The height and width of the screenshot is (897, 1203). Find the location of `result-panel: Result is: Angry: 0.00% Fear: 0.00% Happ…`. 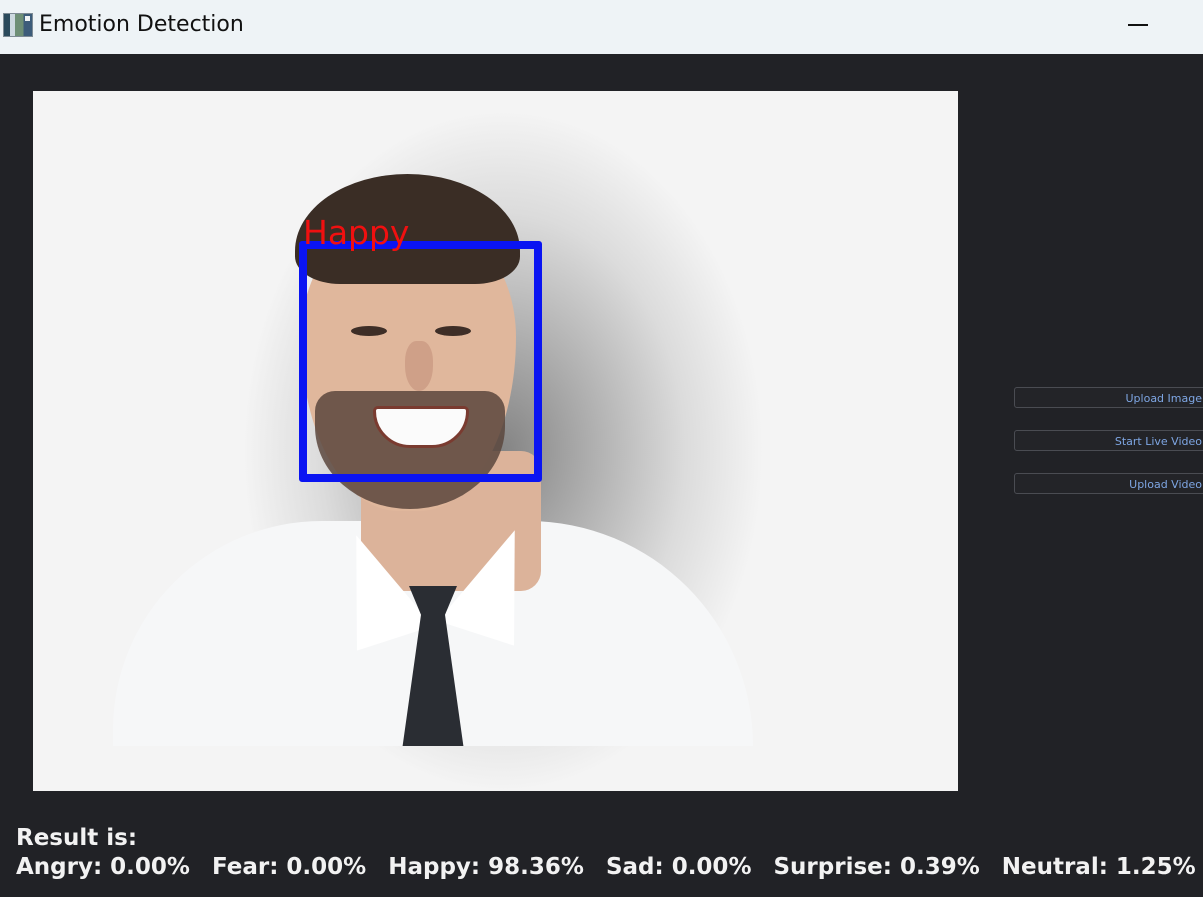

result-panel: Result is: Angry: 0.00% Fear: 0.00% Happ… is located at coordinates (606, 853).